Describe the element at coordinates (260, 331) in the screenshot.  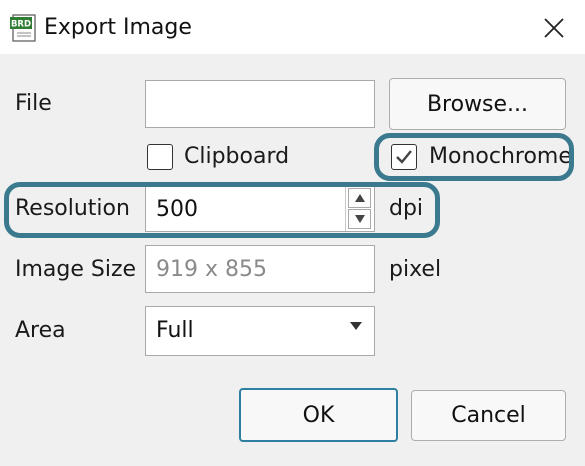
I see `area-select: Full` at that location.